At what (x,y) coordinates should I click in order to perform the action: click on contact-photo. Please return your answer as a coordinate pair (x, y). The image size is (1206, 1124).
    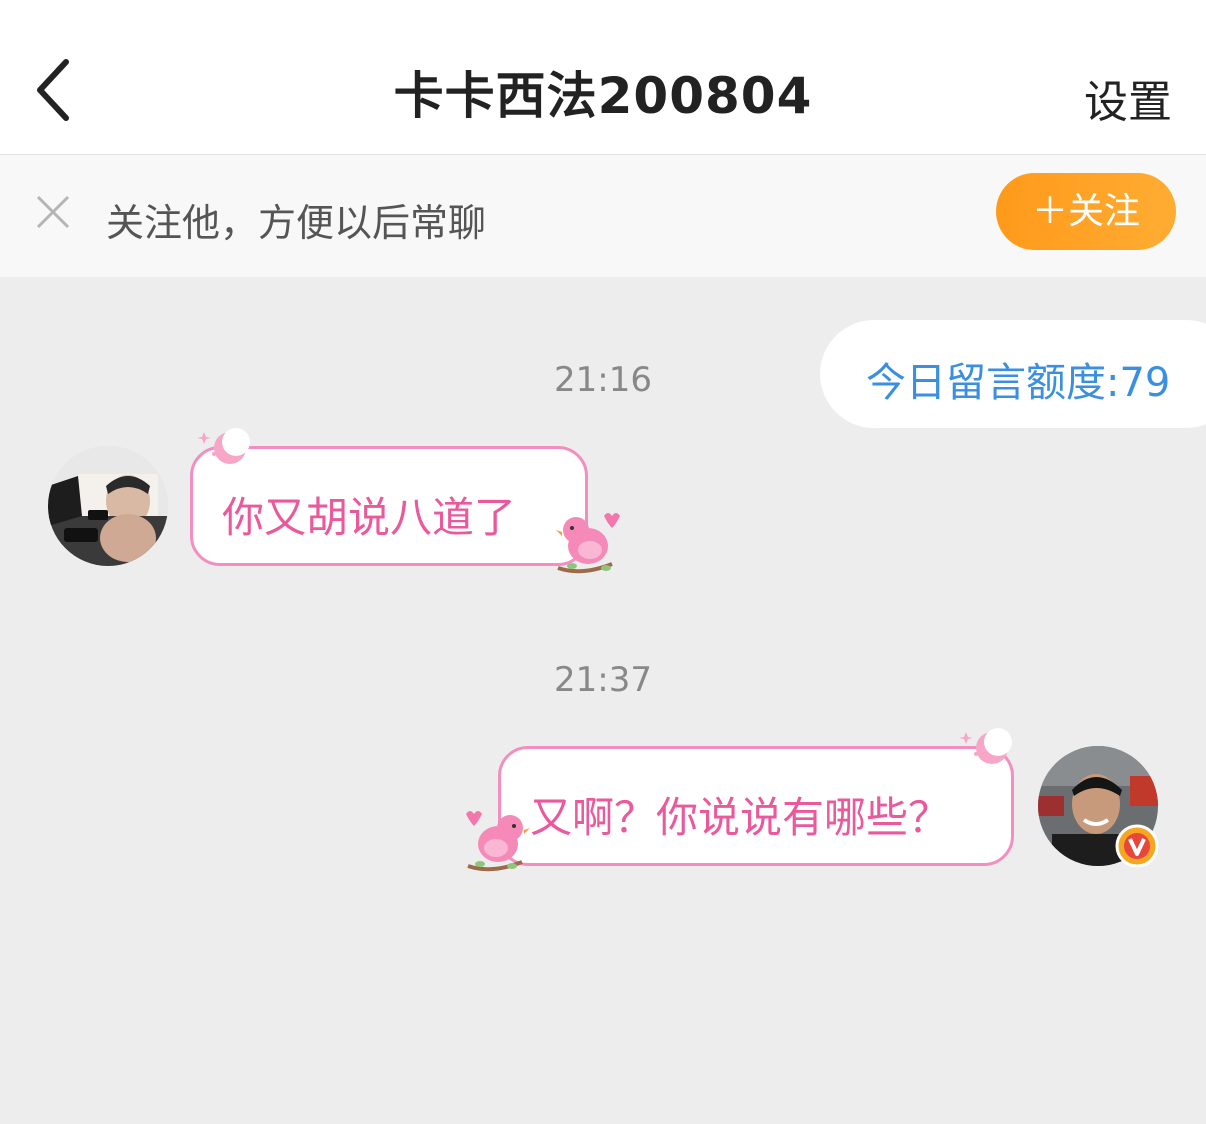
    Looking at the image, I should click on (108, 506).